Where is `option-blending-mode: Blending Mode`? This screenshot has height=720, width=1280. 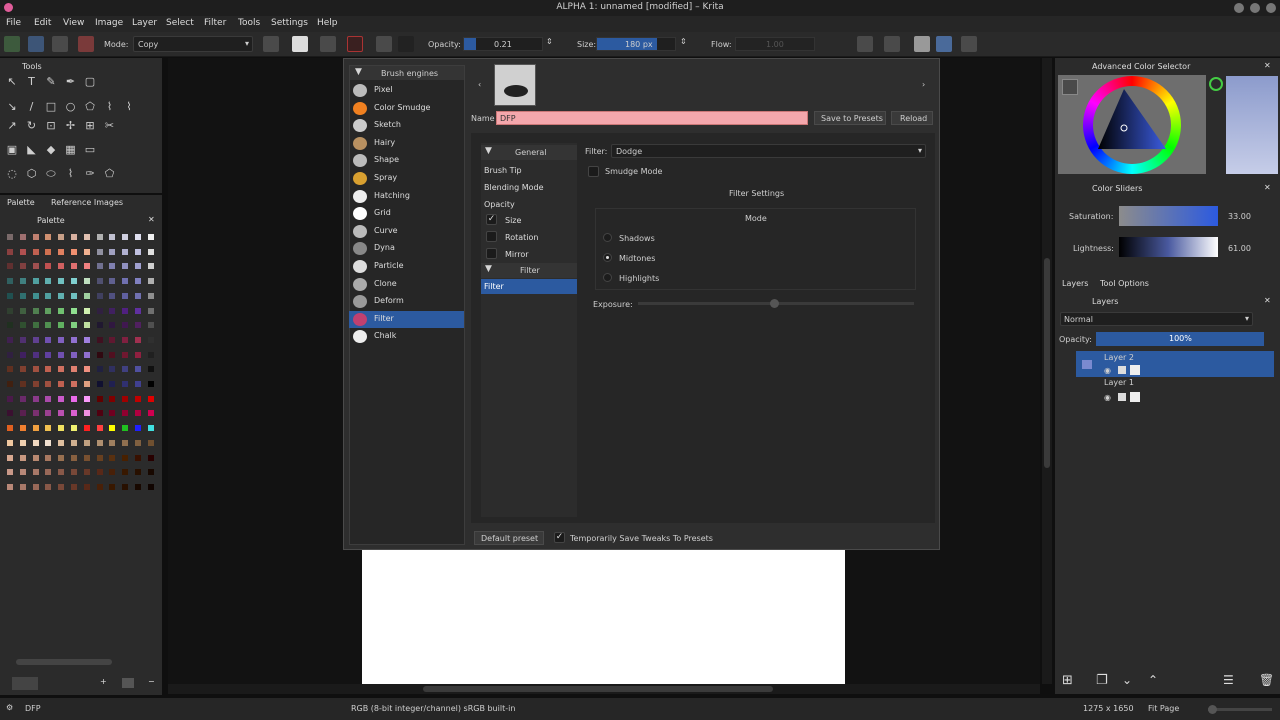 option-blending-mode: Blending Mode is located at coordinates (514, 187).